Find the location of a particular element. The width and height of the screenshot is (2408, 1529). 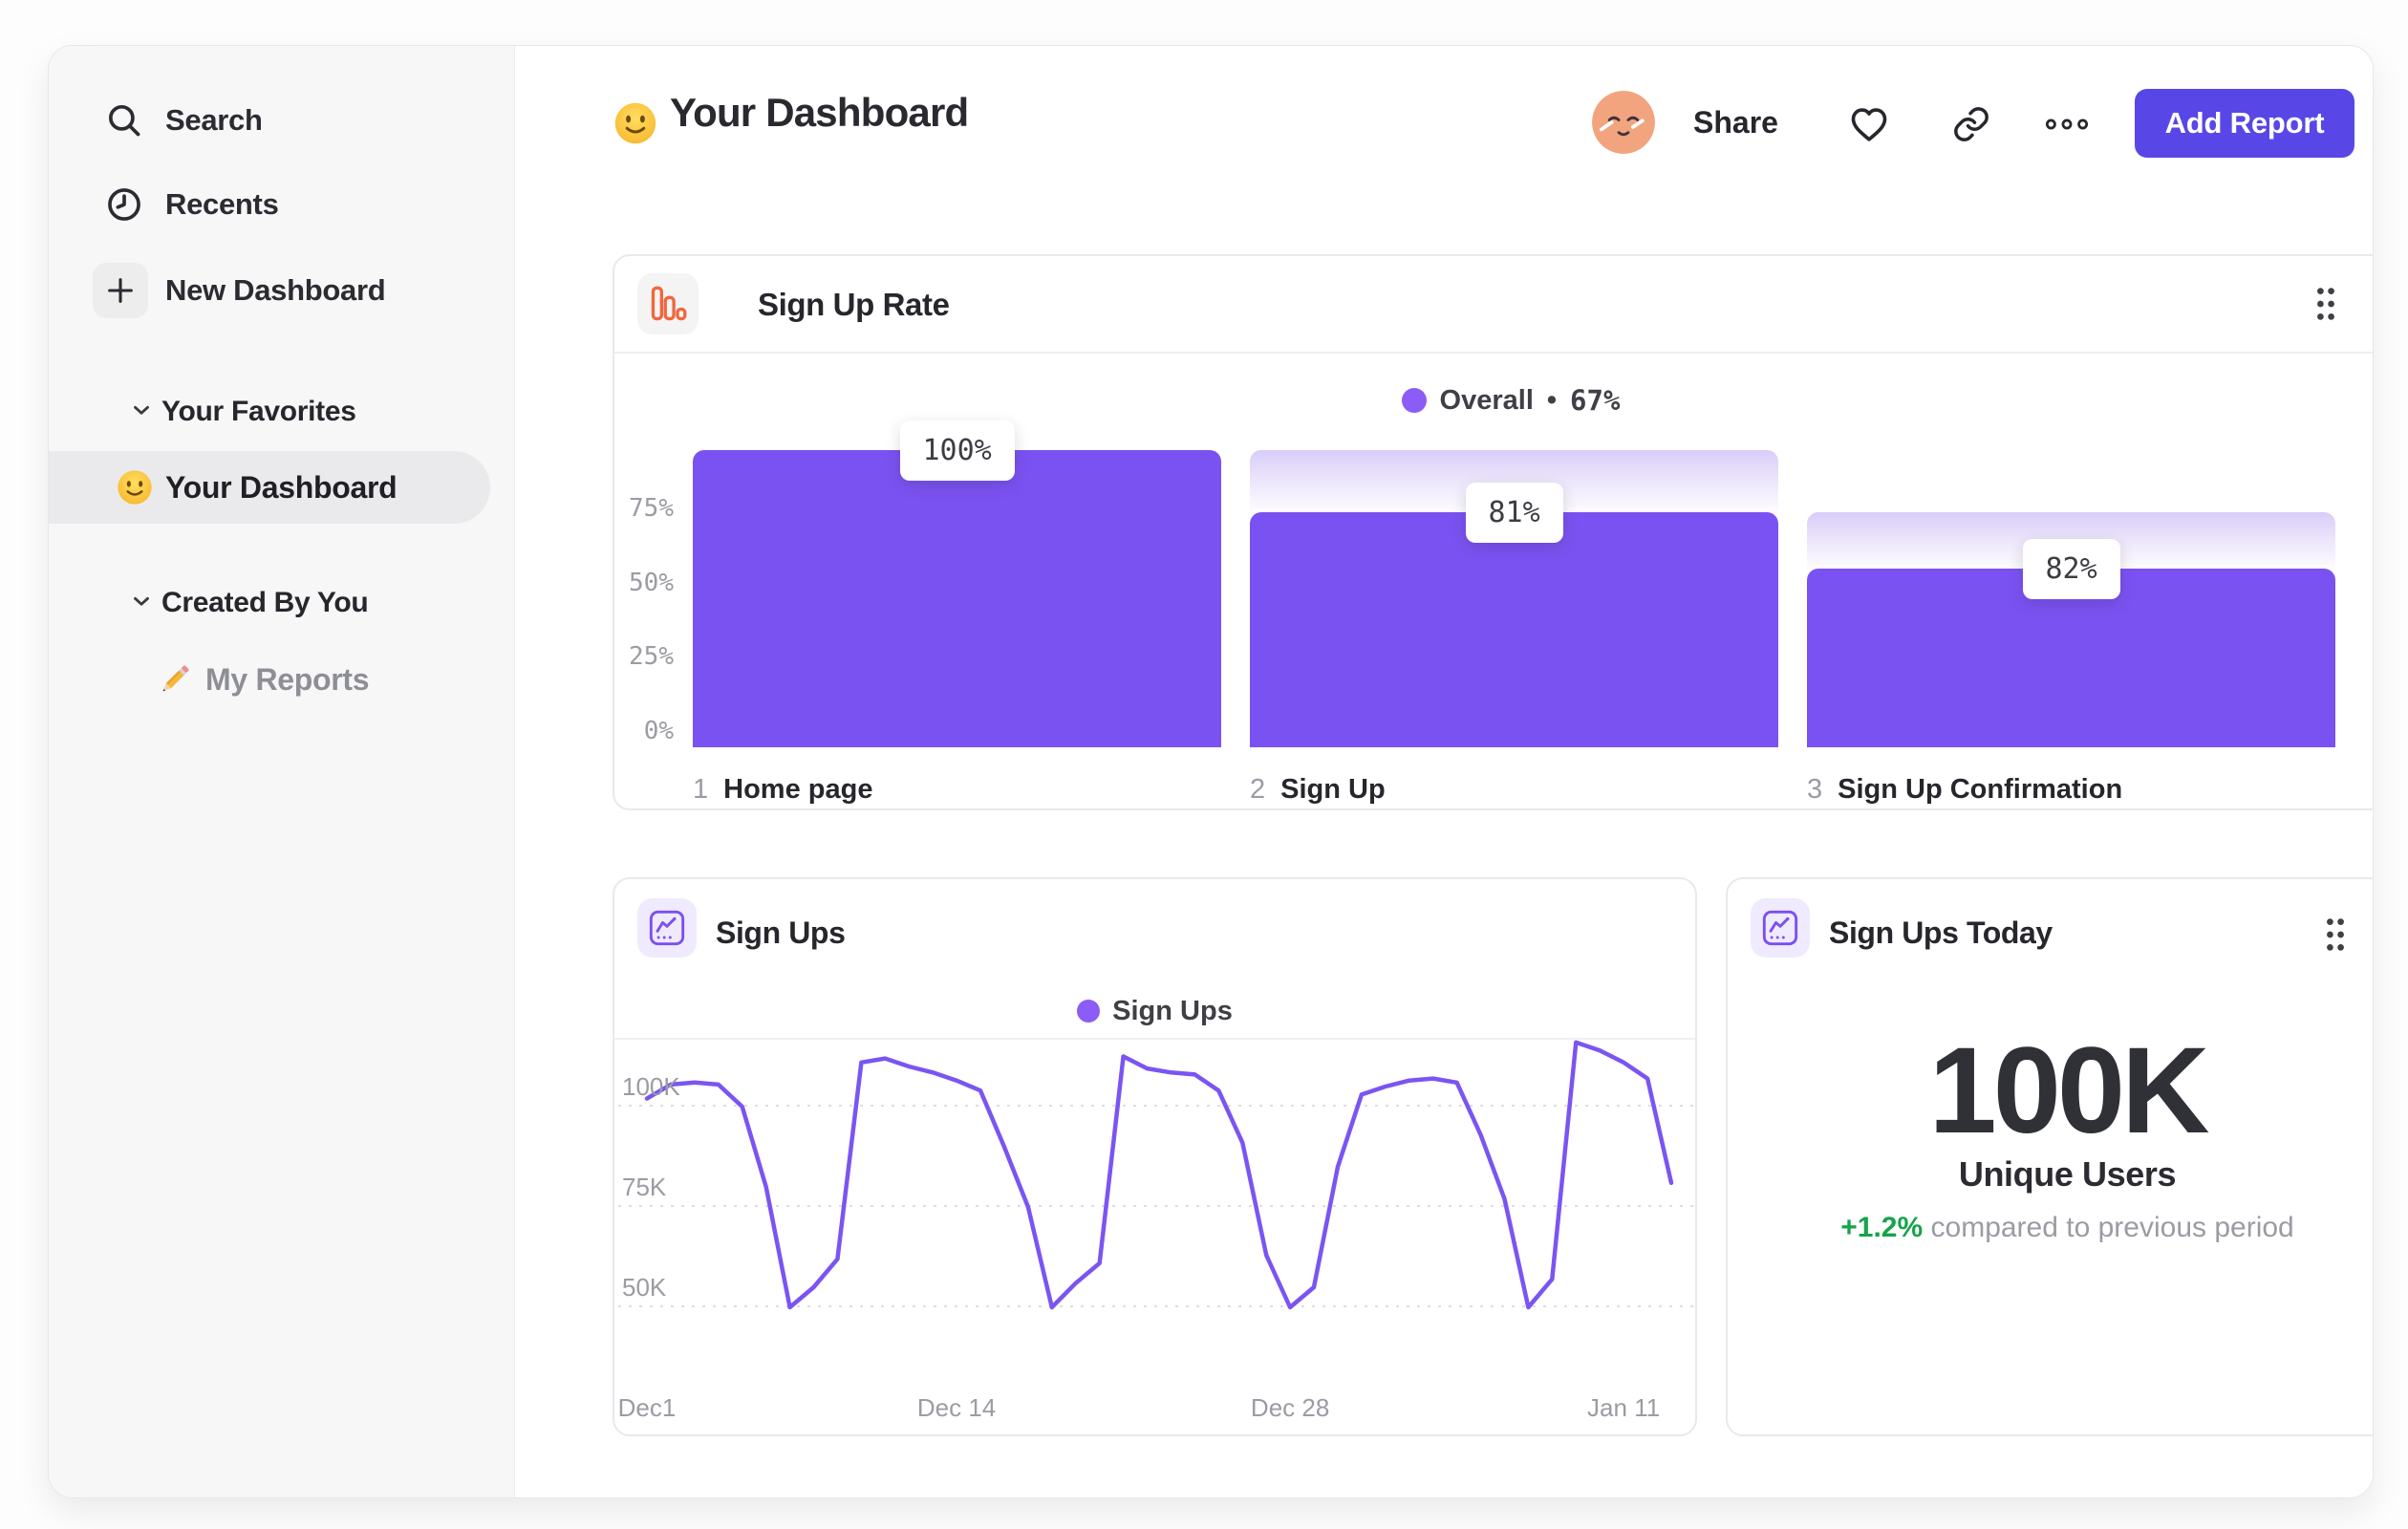

sidebar-item-label: My Reports is located at coordinates (288, 679).